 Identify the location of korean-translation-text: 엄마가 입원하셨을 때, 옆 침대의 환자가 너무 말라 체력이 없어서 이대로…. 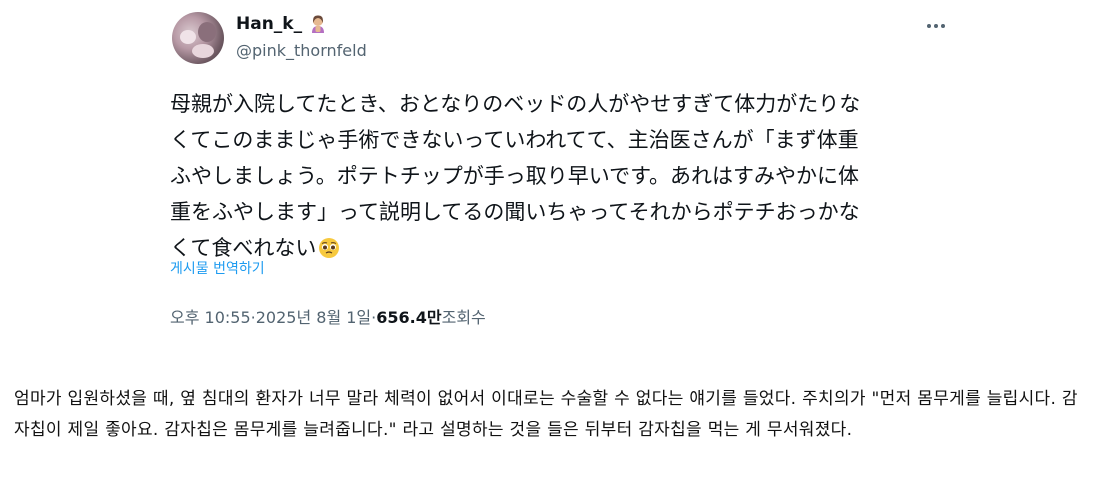
(546, 414).